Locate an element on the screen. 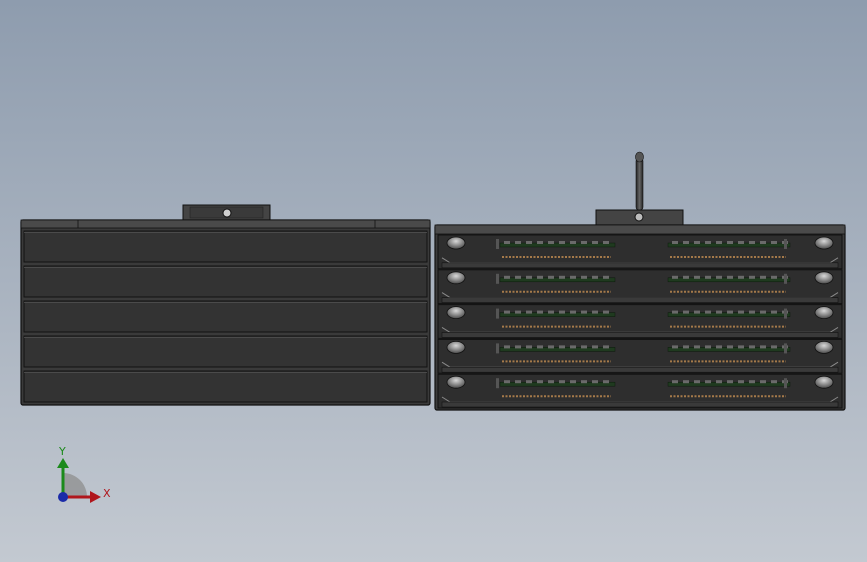 This screenshot has width=867, height=562. right-top-lip is located at coordinates (640, 229).